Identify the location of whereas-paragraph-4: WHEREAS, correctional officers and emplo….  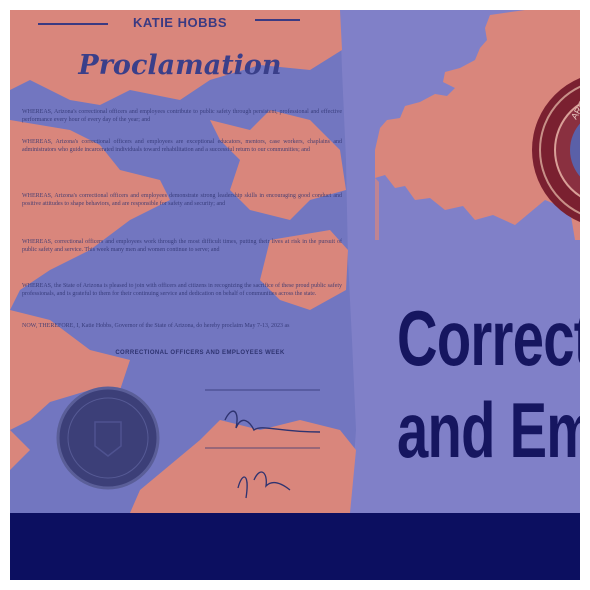
(182, 246).